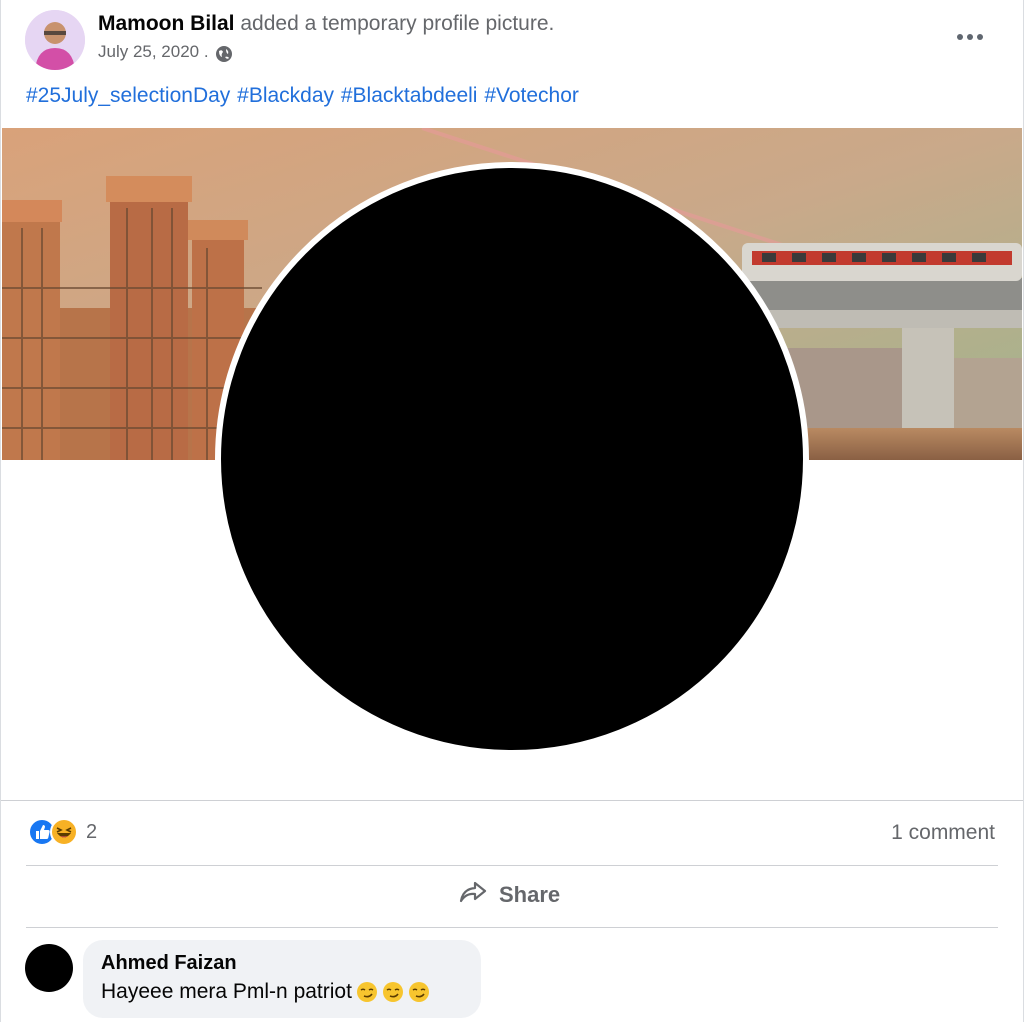  Describe the element at coordinates (166, 23) in the screenshot. I see `author-name: Mamoon Bilal` at that location.